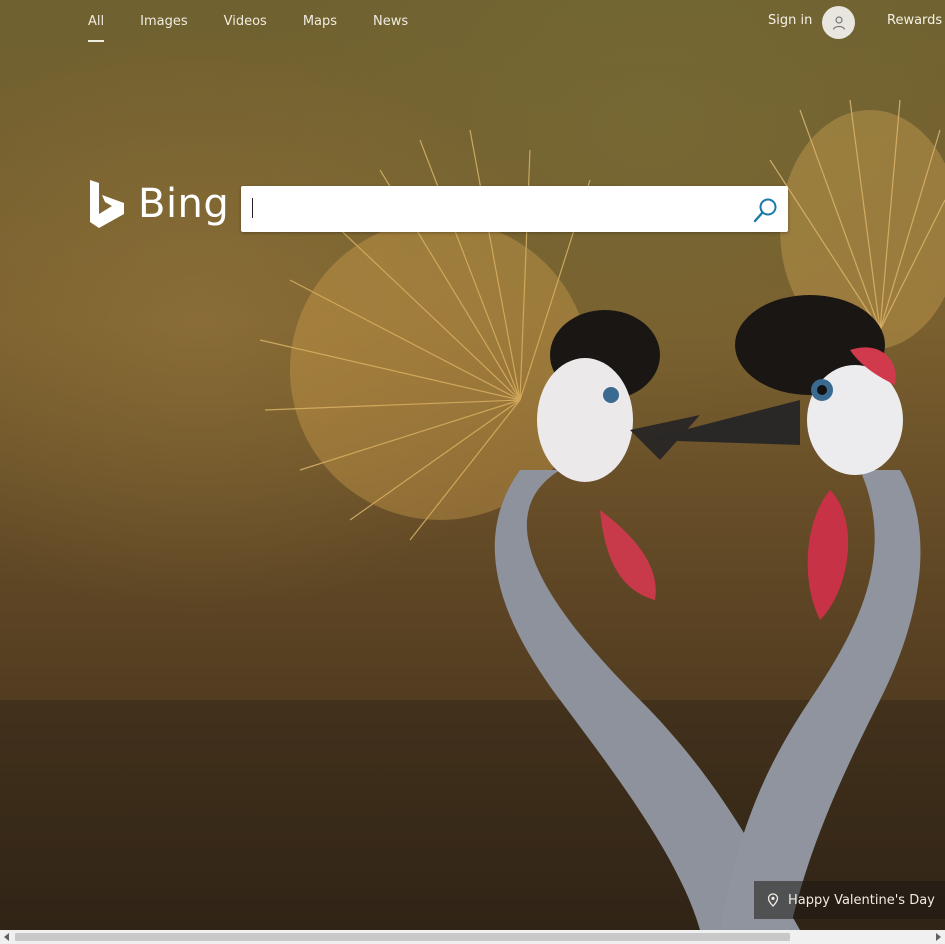 The image size is (945, 944). Describe the element at coordinates (6, 937) in the screenshot. I see `scroll-left-icon` at that location.